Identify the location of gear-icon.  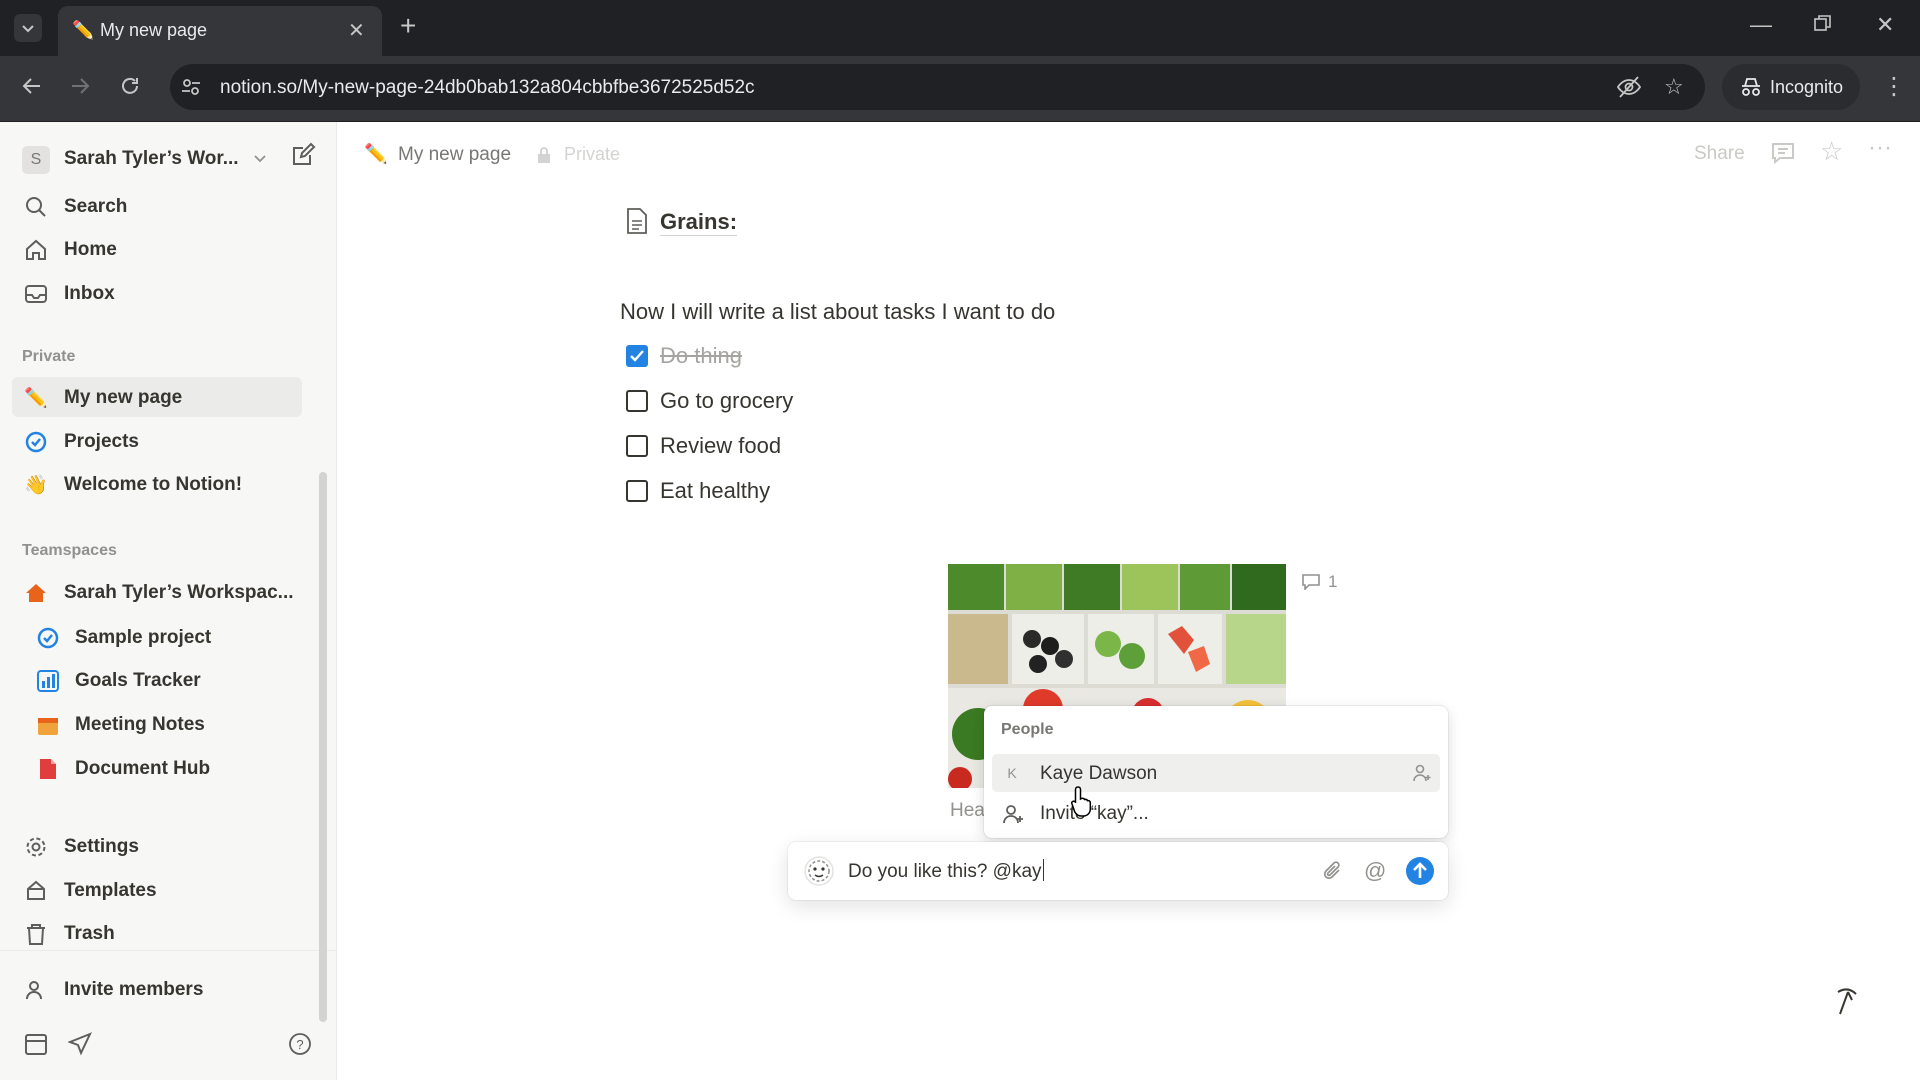
(36, 847).